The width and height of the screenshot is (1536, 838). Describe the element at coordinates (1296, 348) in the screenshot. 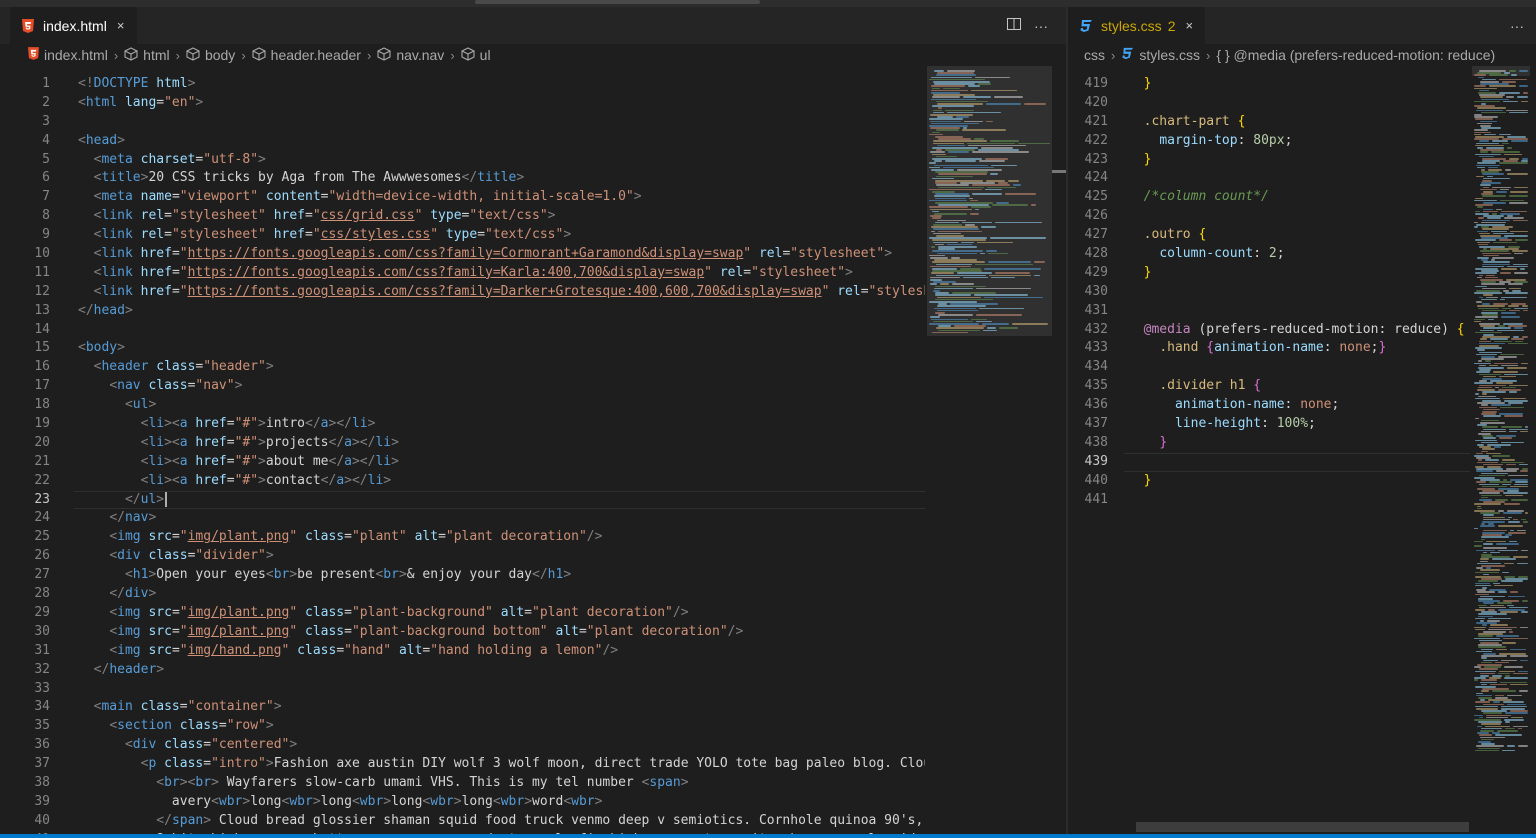

I see `code-line: .hand {animation-name: none;}` at that location.